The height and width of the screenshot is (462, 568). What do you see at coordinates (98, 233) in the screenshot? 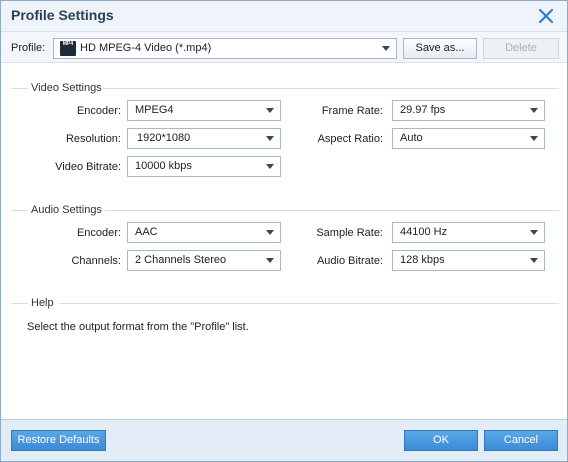
I see `audio-encoder-label: Encoder:` at bounding box center [98, 233].